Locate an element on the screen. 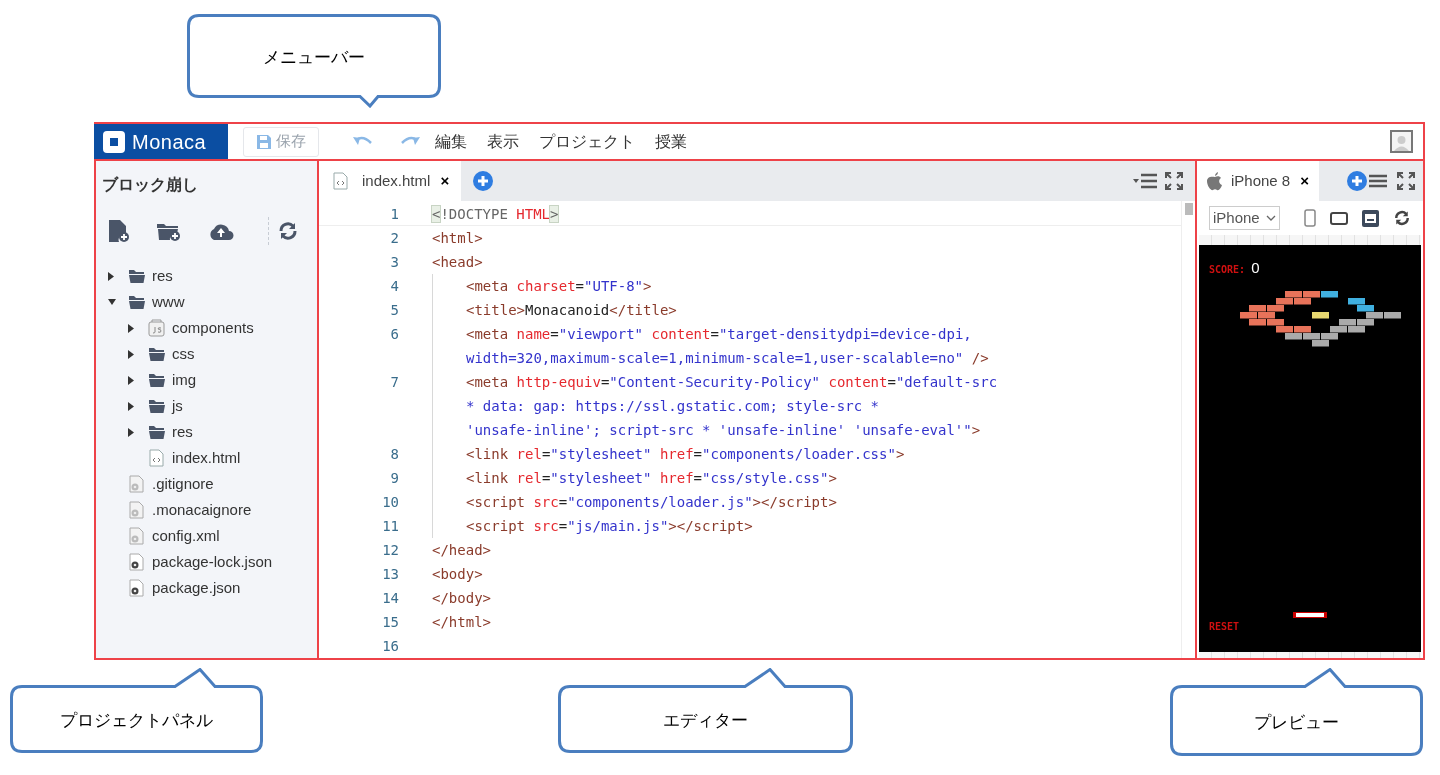 The width and height of the screenshot is (1440, 775). tree-item: package-lock.json is located at coordinates (206, 562).